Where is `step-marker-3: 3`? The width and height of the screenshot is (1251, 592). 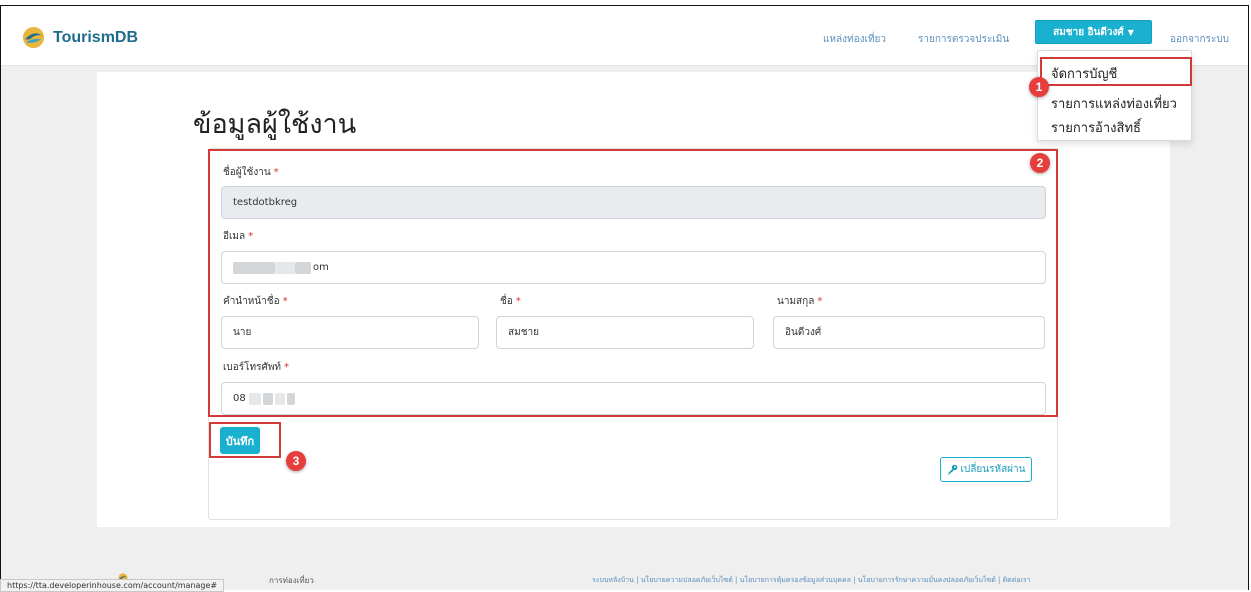 step-marker-3: 3 is located at coordinates (296, 461).